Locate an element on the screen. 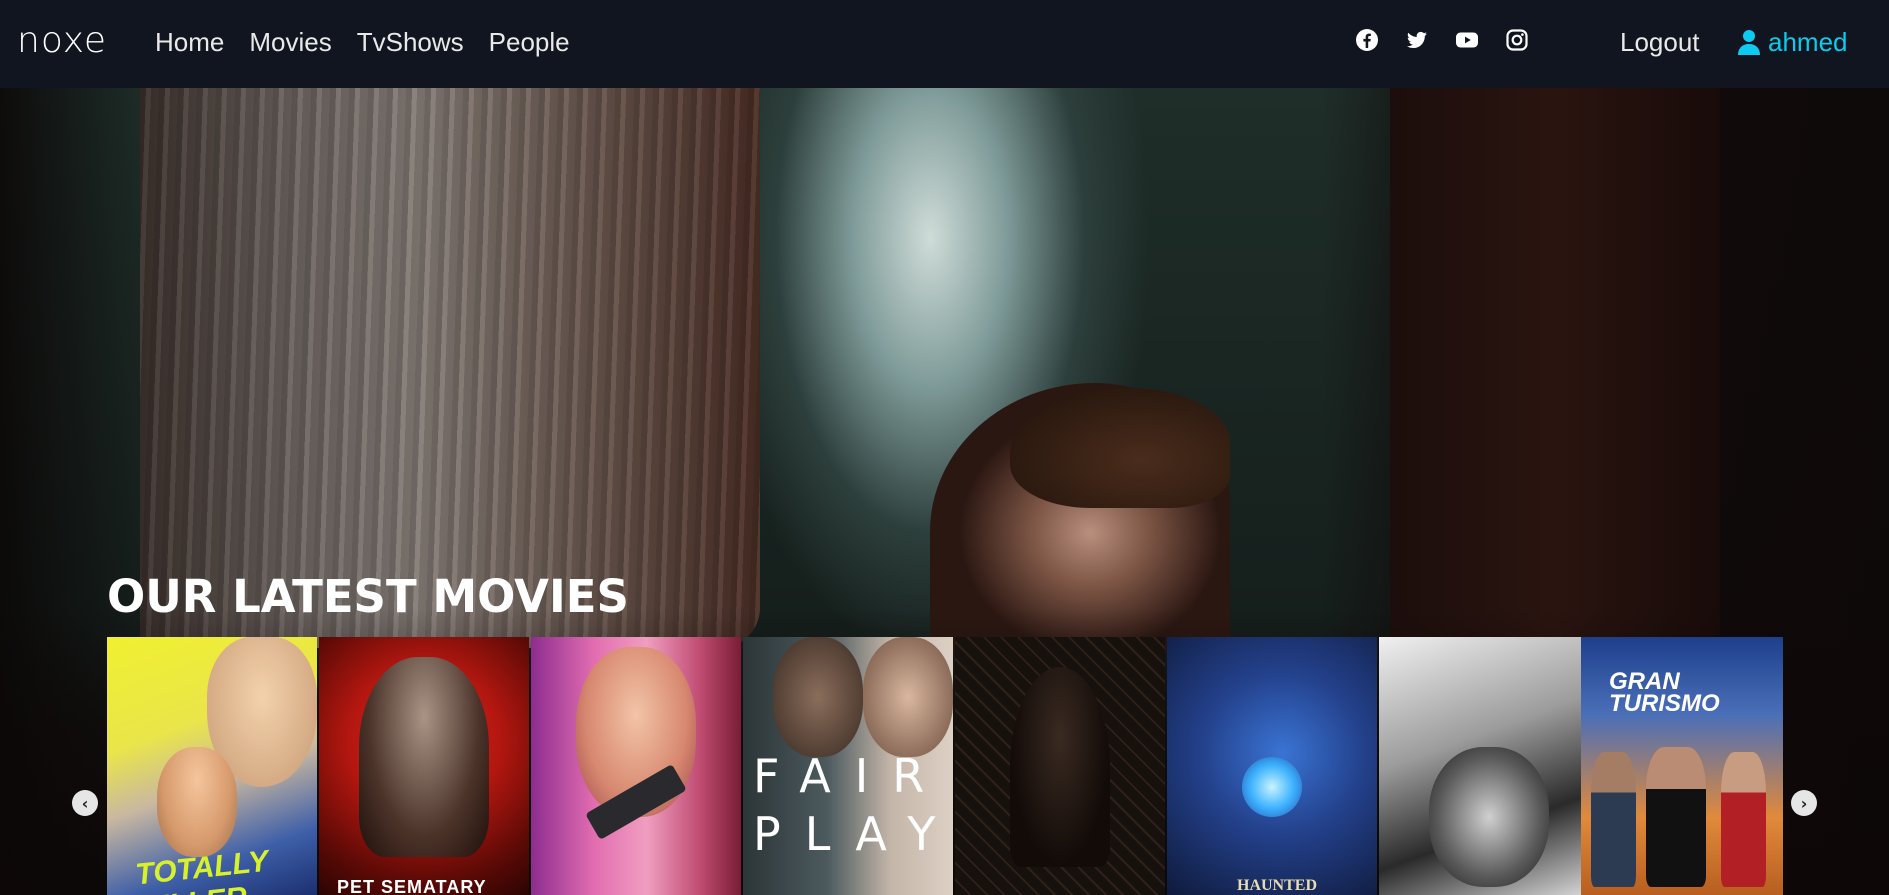  user-profile-link: ahmed is located at coordinates (1793, 42).